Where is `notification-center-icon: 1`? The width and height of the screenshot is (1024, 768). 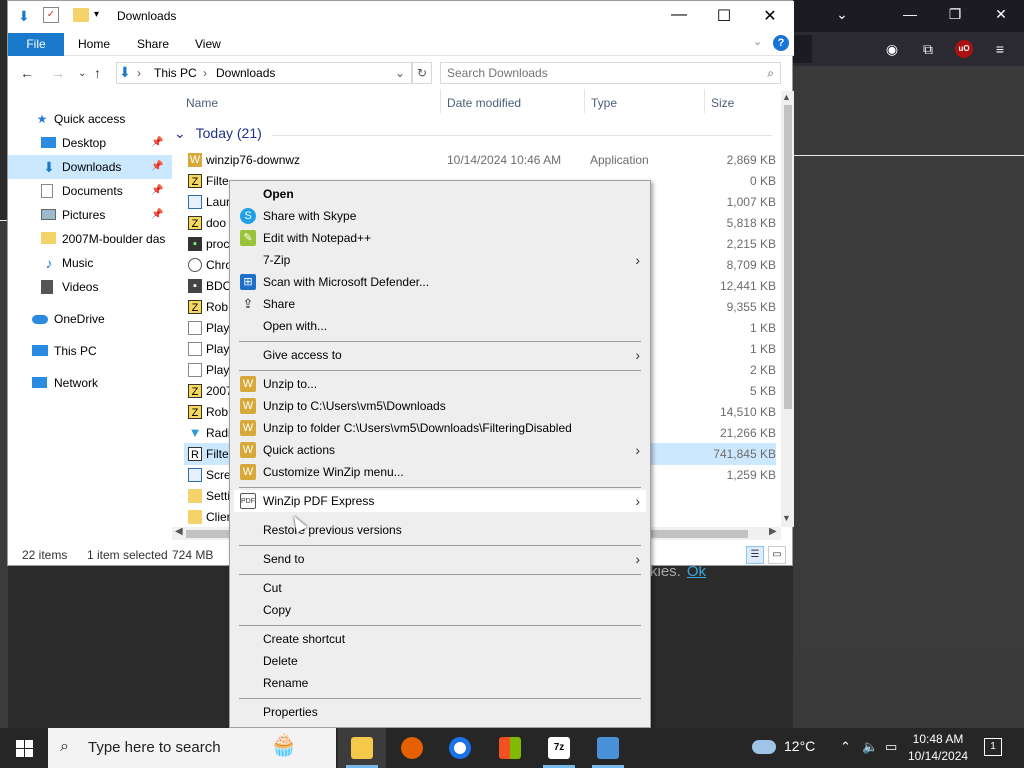
notification-center-icon: 1 is located at coordinates (993, 747).